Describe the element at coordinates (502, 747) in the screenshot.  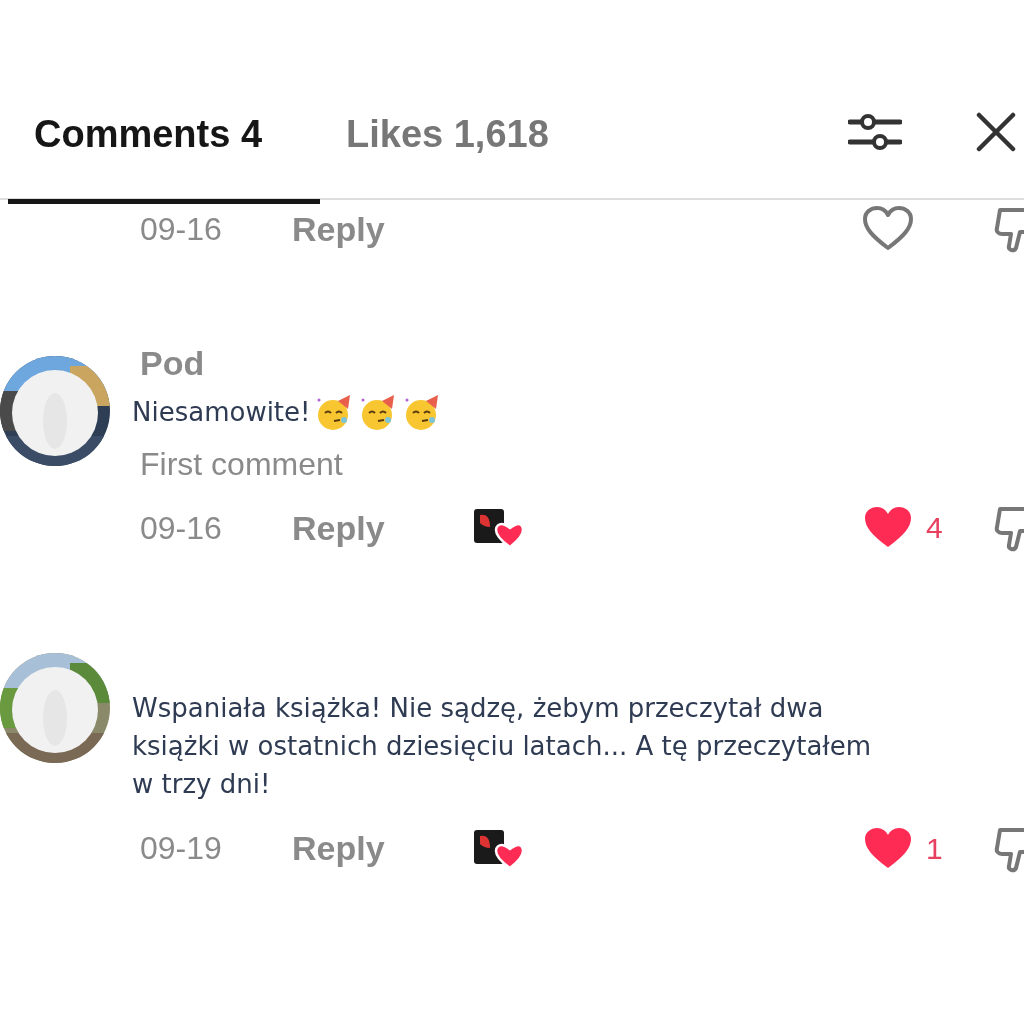
I see `comment-text: Wspaniała książka! Nie sądzę, żebym przeczytał dwa książki w ostatnich dziesięciu latach... A tę przeczytałem w trzy dni!` at that location.